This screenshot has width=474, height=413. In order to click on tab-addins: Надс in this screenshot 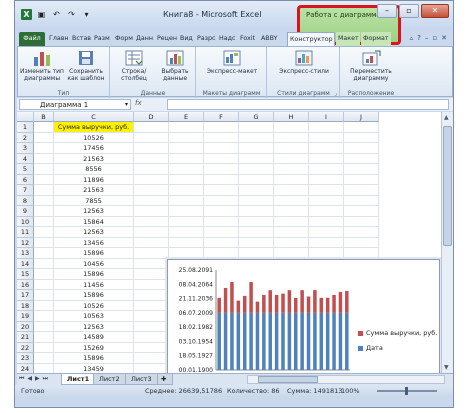, I will do `click(227, 39)`.